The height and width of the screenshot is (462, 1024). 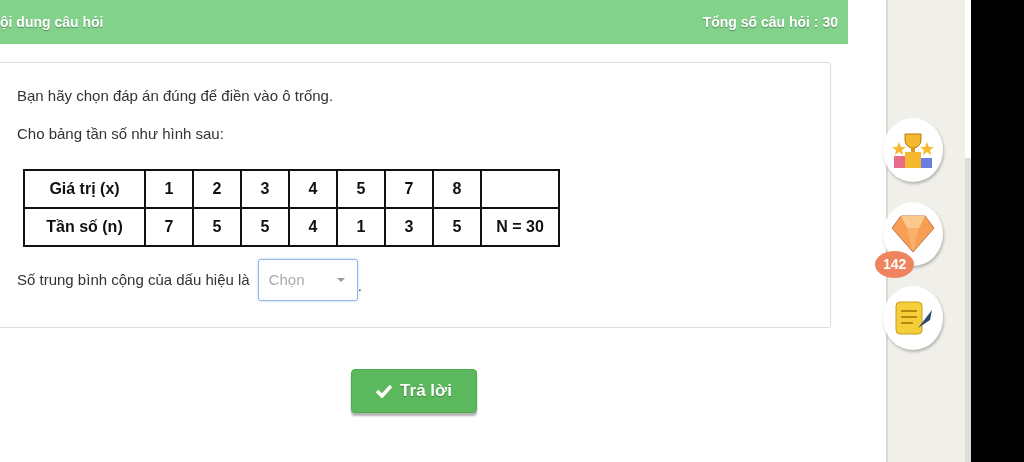 I want to click on scroll-icon, so click(x=913, y=318).